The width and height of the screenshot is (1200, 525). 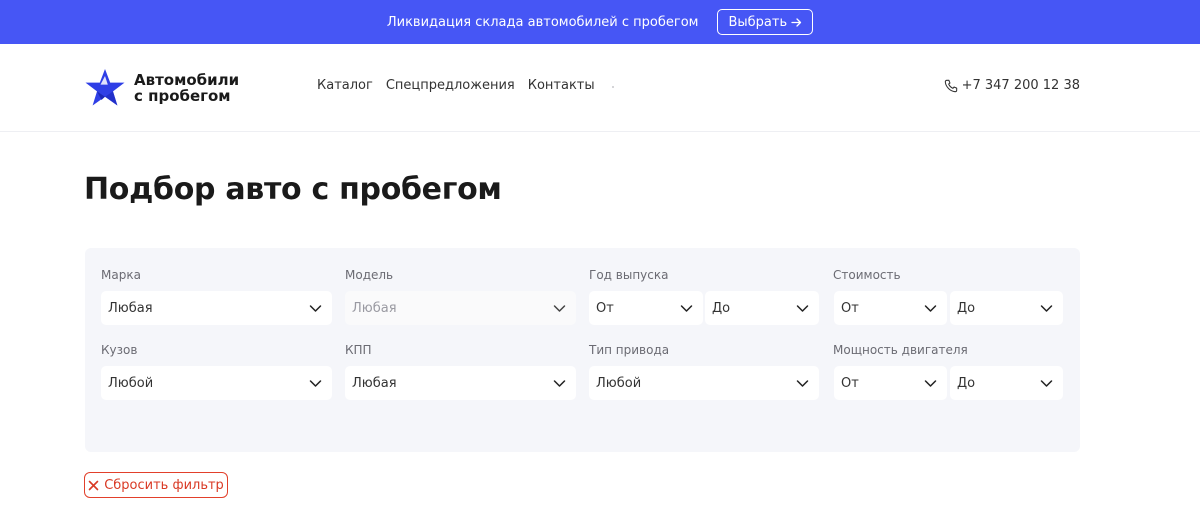 What do you see at coordinates (460, 308) in the screenshot?
I see `model-select: Любая` at bounding box center [460, 308].